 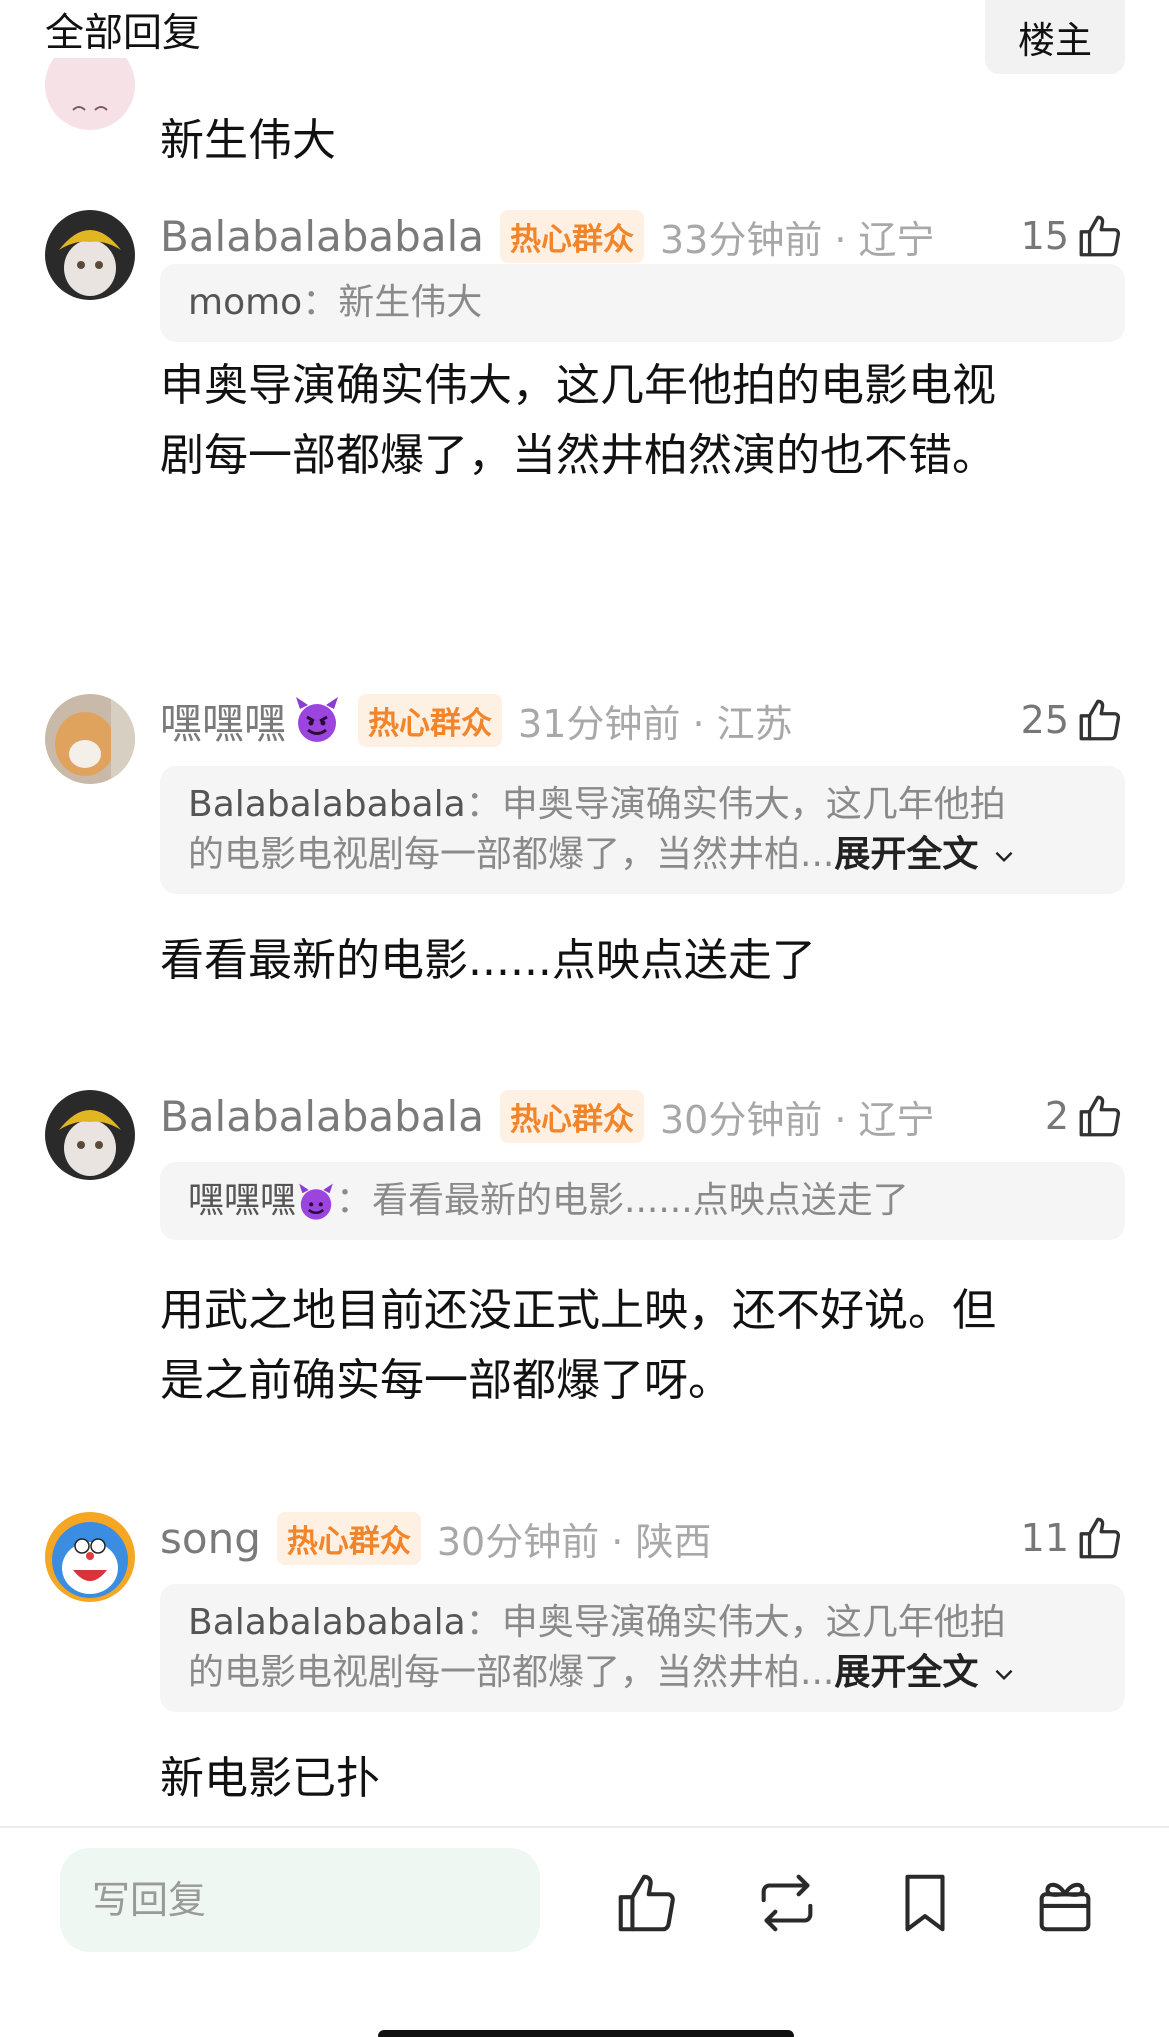 What do you see at coordinates (270, 1778) in the screenshot?
I see `comment-body: 新电影已扑` at bounding box center [270, 1778].